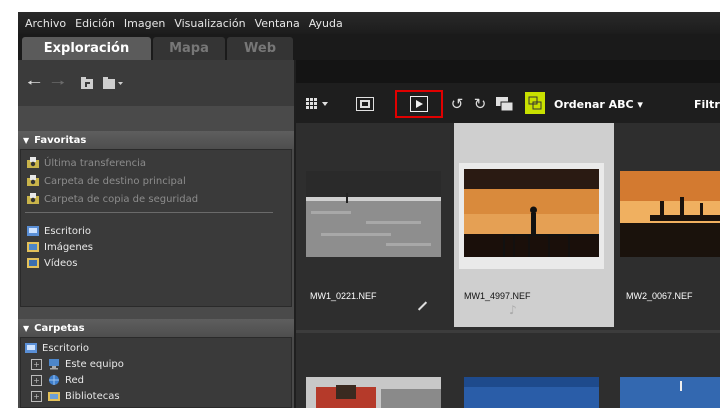 The image size is (720, 408). Describe the element at coordinates (60, 140) in the screenshot. I see `favorites-header-label: Favoritas` at that location.